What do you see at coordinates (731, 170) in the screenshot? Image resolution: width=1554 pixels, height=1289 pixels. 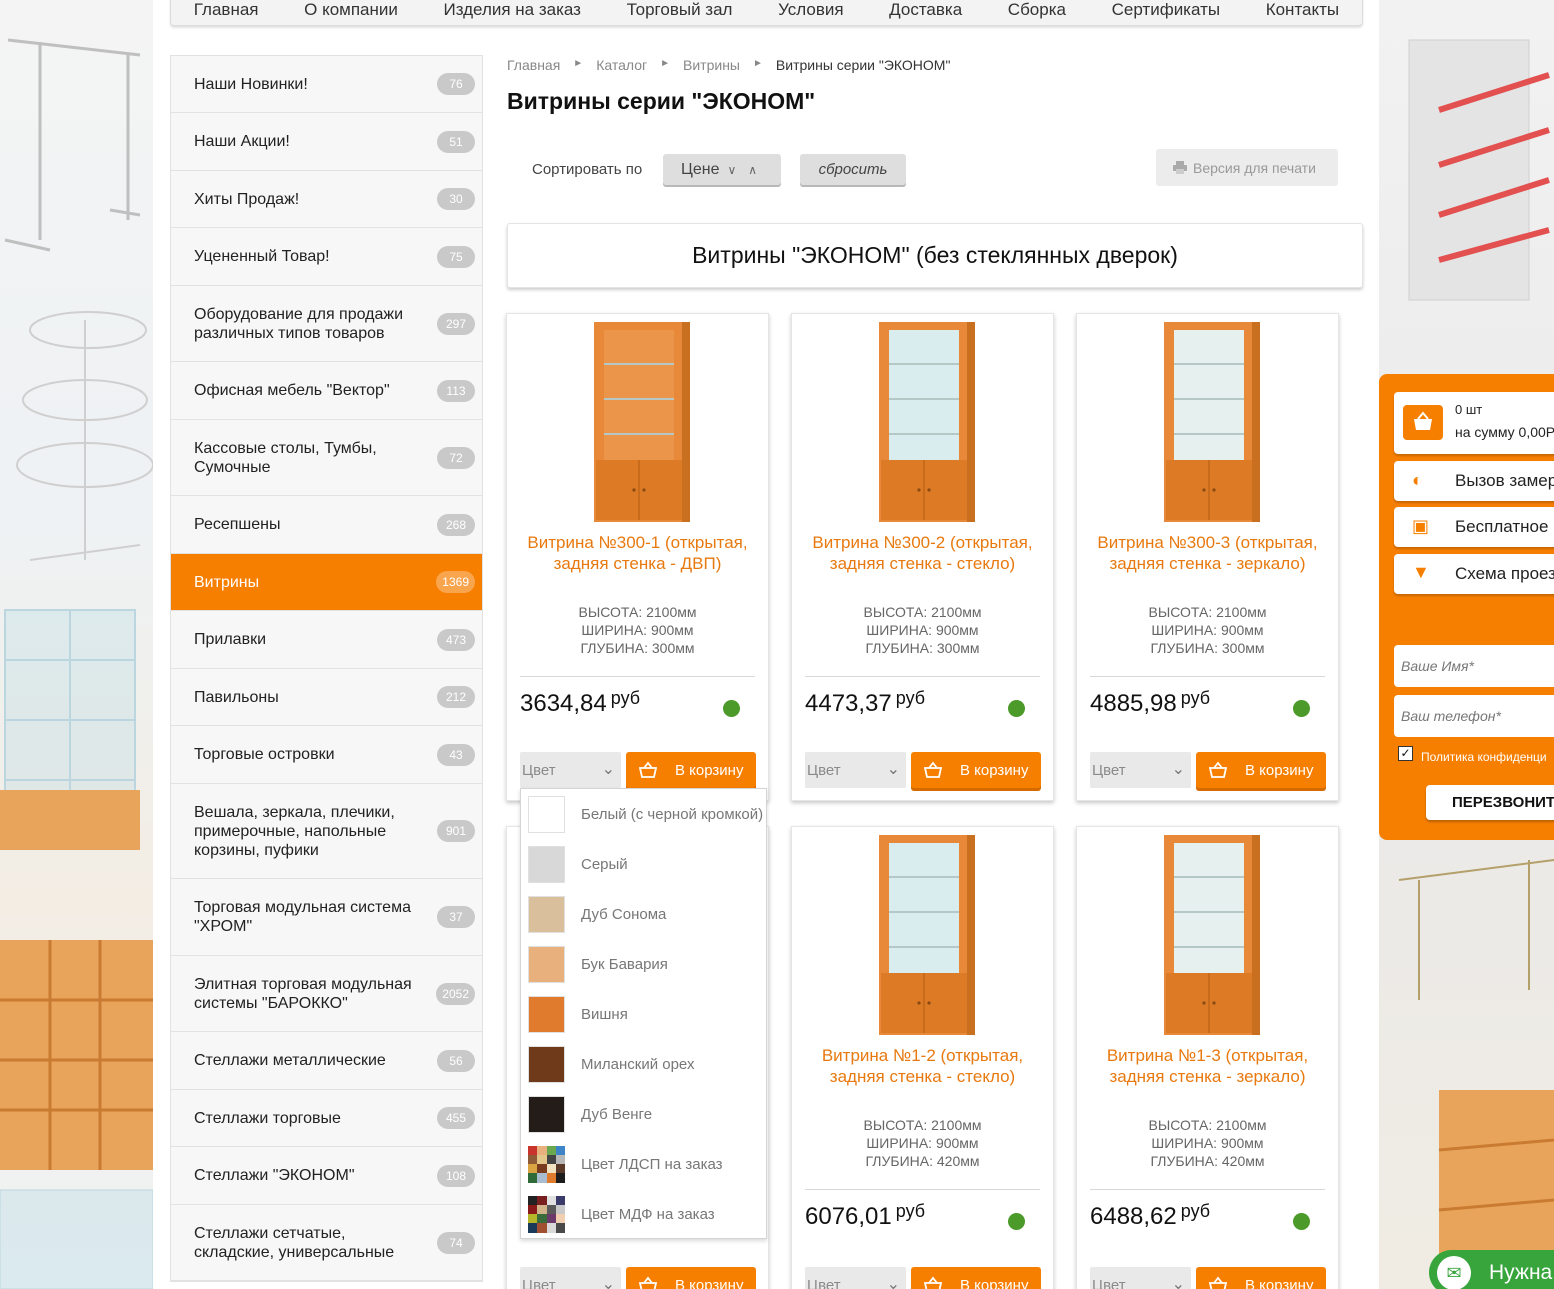 I see `sort-desc-icon: ∨` at bounding box center [731, 170].